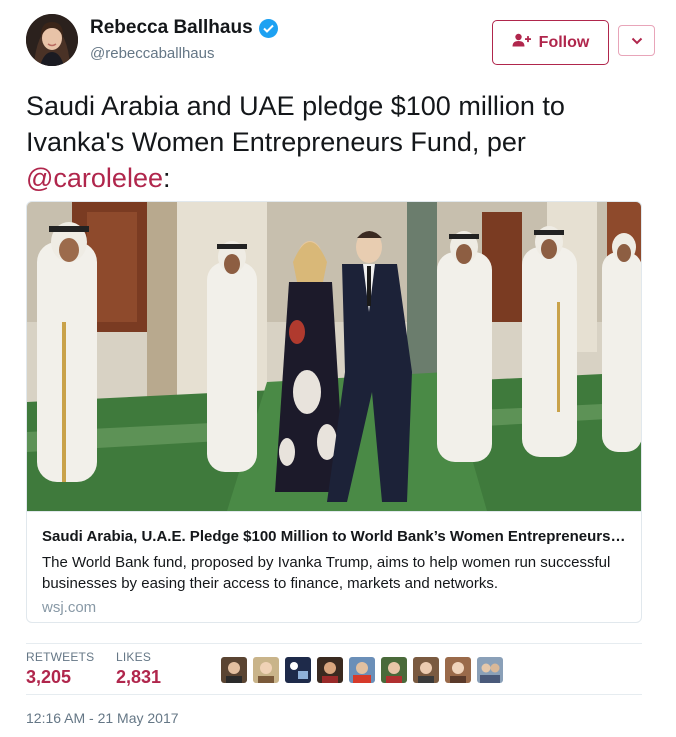 The image size is (676, 737). I want to click on author-name: Rebecca Ballhaus, so click(184, 28).